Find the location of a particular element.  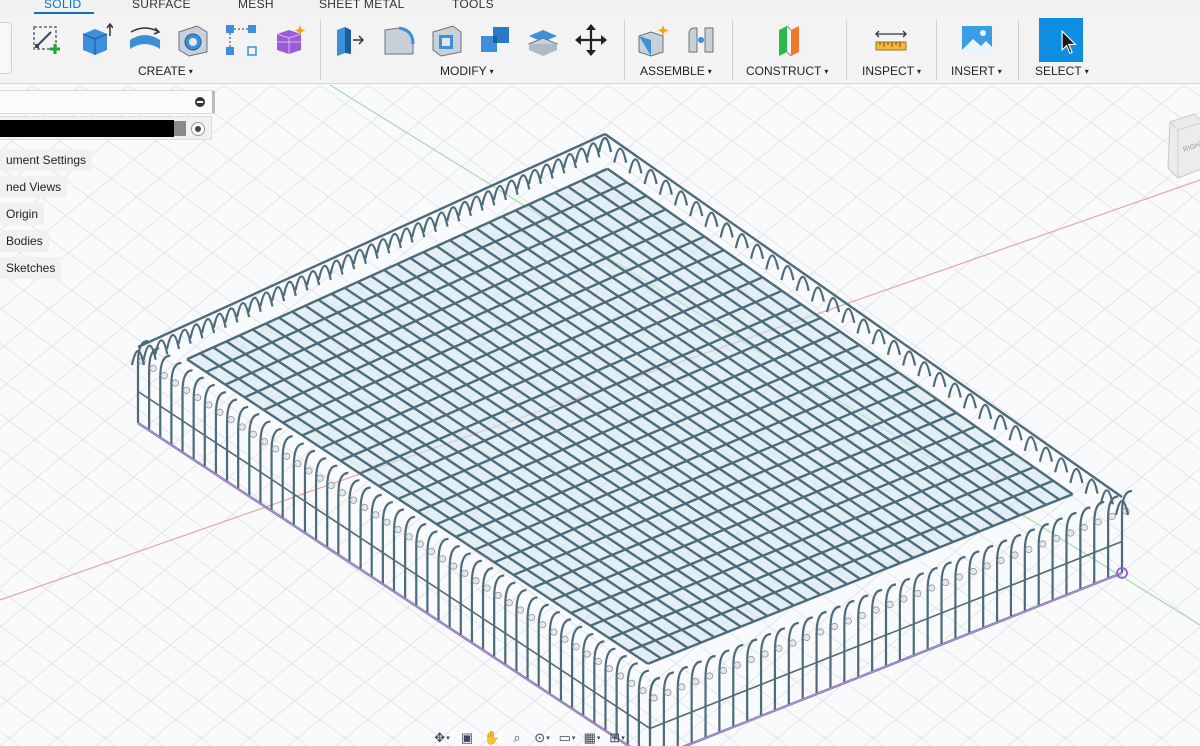

look-at-icon: ▣ is located at coordinates (467, 738).